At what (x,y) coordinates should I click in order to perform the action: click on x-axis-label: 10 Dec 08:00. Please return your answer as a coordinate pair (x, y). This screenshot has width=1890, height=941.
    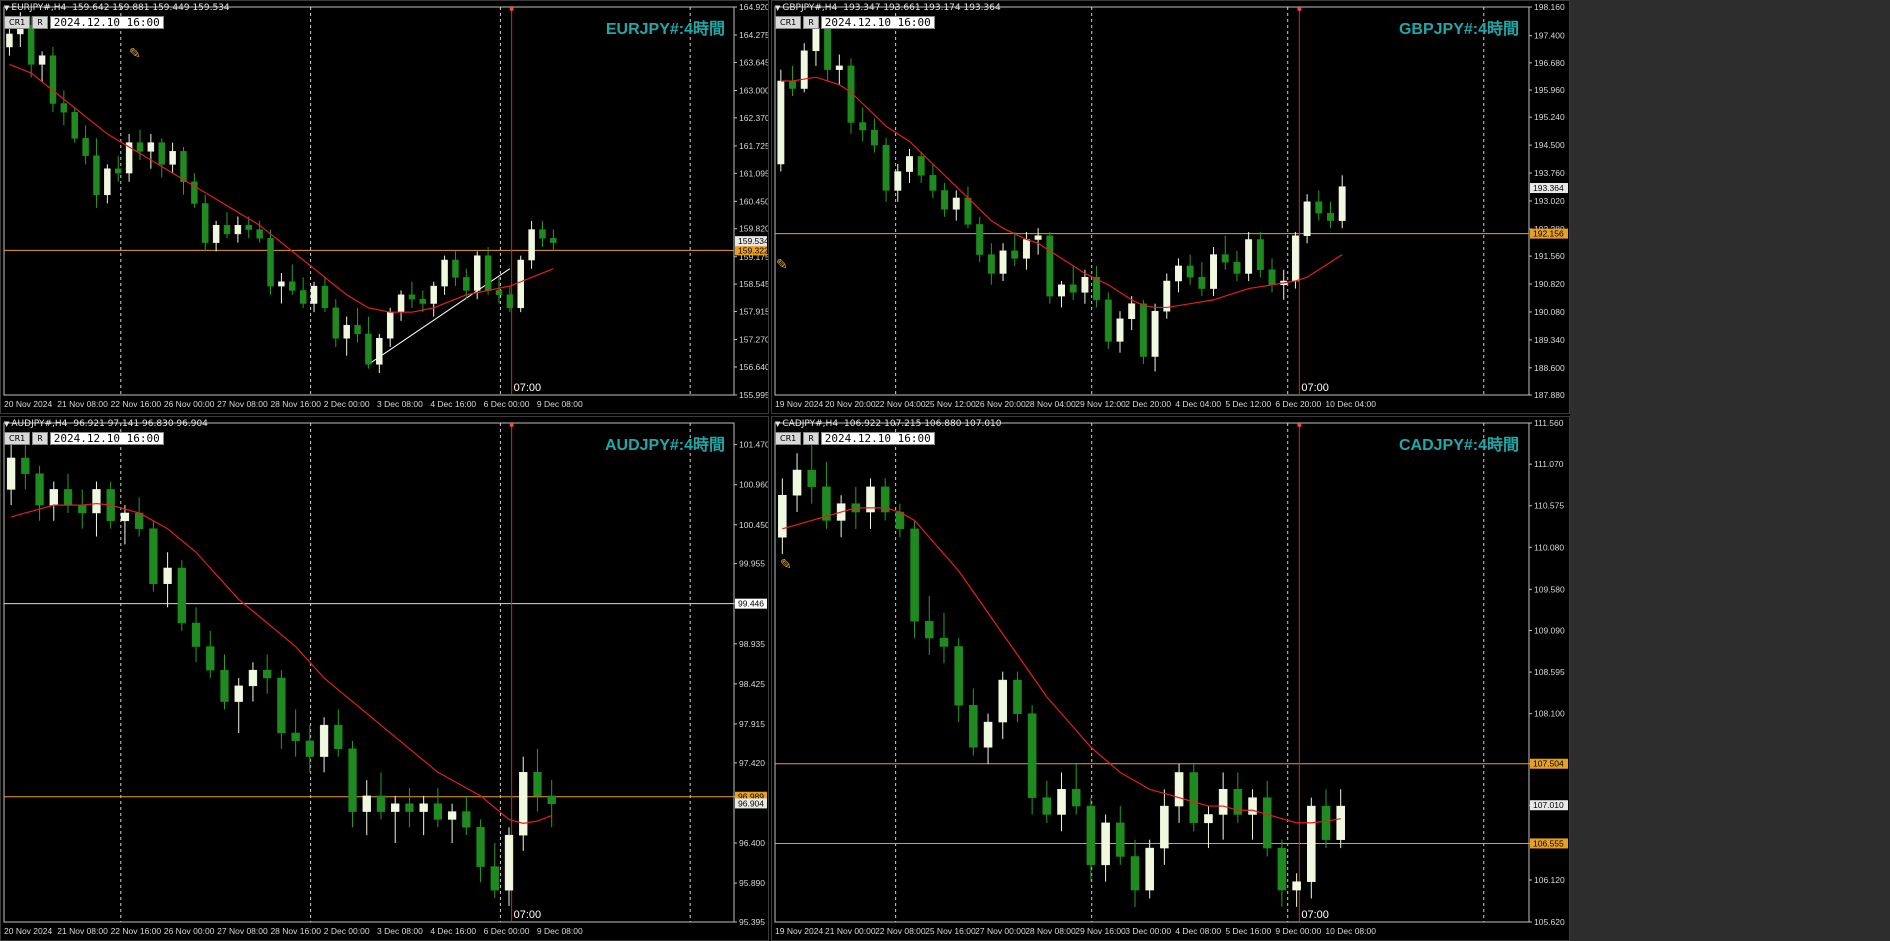
    Looking at the image, I should click on (1350, 931).